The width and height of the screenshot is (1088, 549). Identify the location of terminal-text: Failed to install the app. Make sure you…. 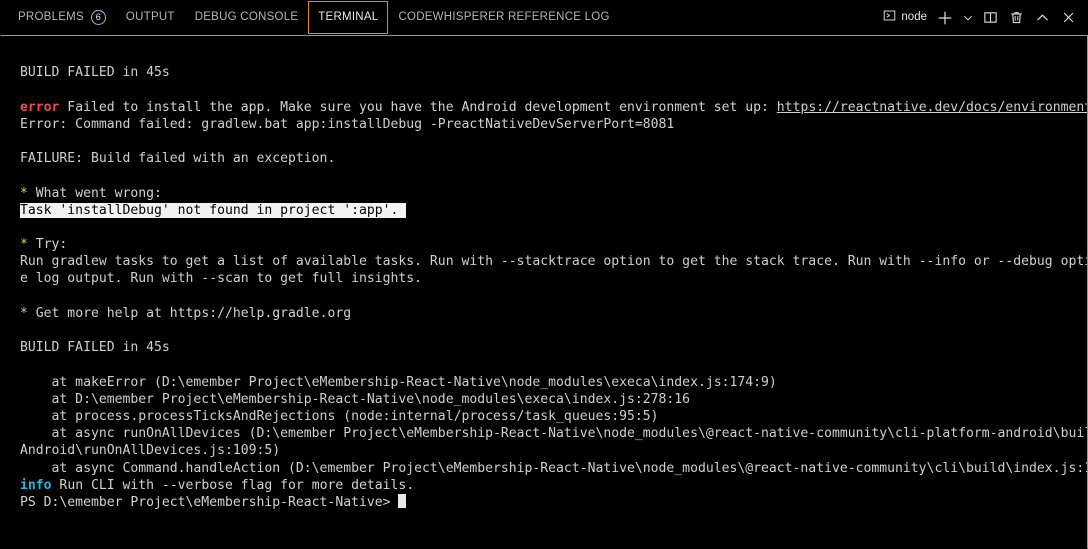
(418, 107).